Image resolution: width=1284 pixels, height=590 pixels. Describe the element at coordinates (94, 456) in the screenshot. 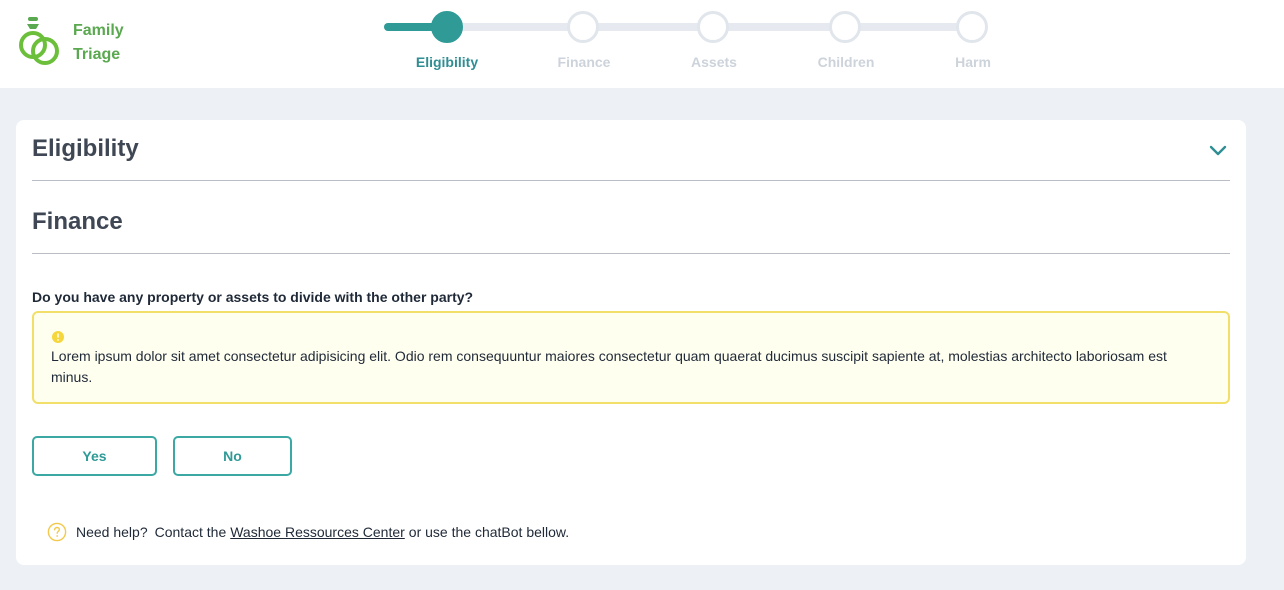

I see `yes-button: Yes` at that location.